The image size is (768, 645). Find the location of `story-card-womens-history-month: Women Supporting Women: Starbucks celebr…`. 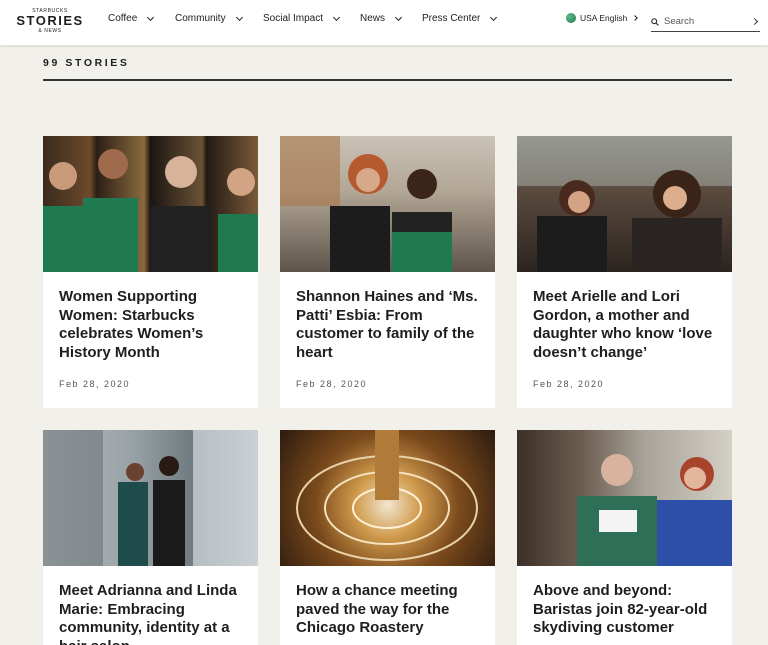

story-card-womens-history-month: Women Supporting Women: Starbucks celebr… is located at coordinates (150, 272).